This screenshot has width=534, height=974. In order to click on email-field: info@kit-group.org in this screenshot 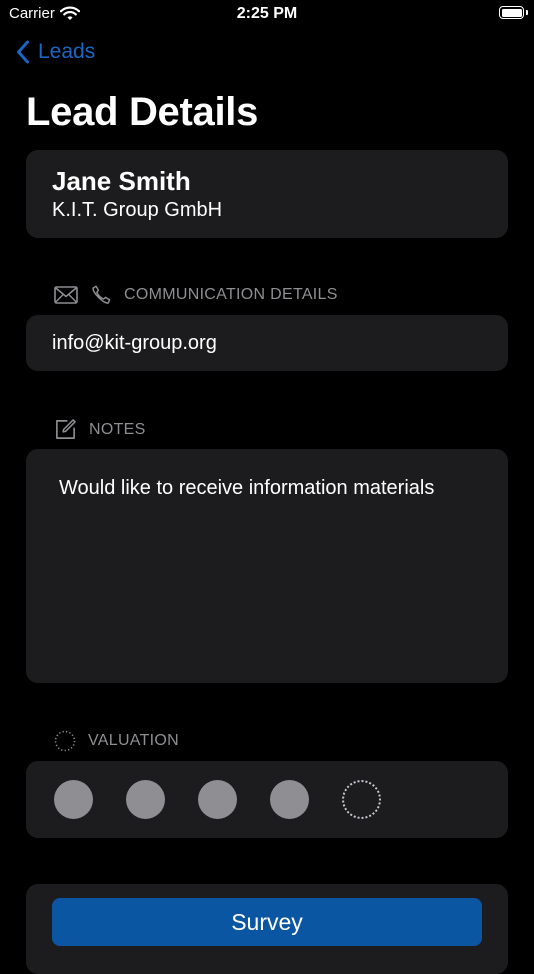, I will do `click(267, 343)`.